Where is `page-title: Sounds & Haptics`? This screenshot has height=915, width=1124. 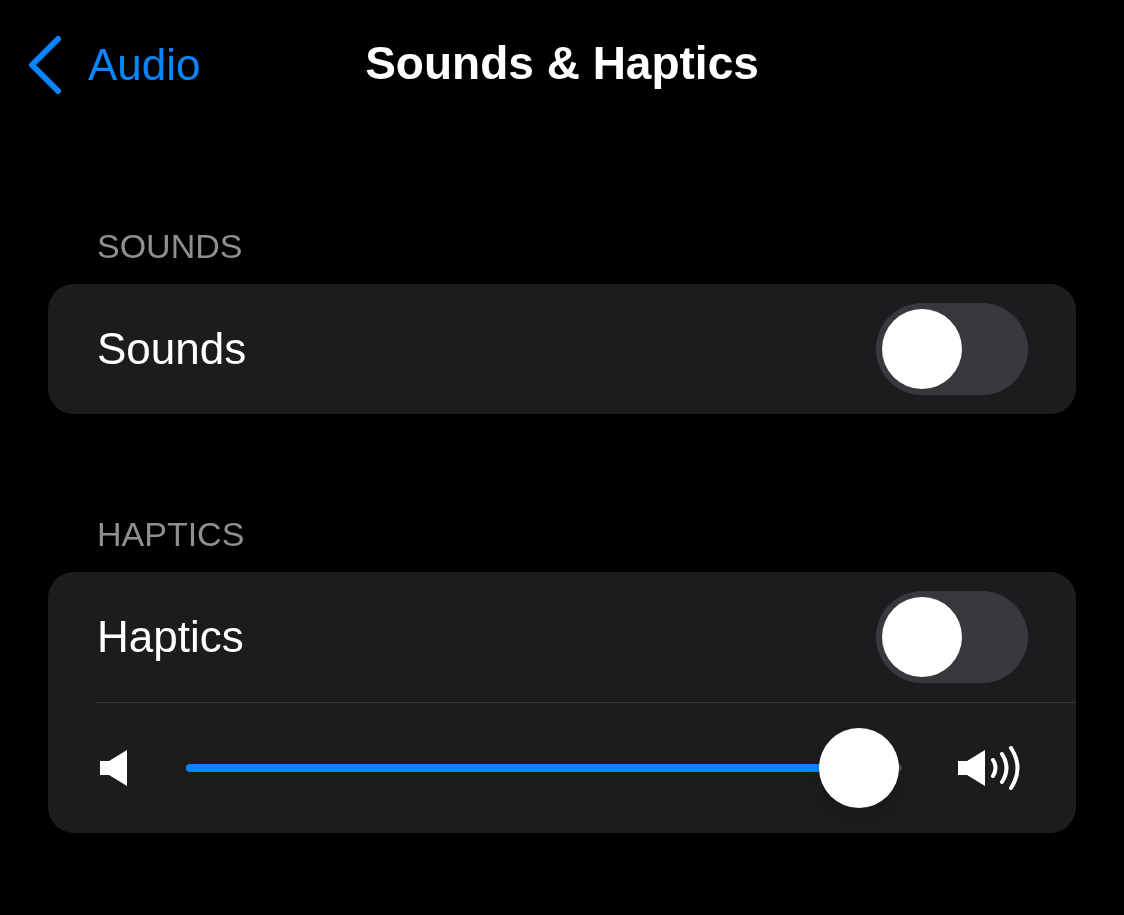 page-title: Sounds & Haptics is located at coordinates (562, 63).